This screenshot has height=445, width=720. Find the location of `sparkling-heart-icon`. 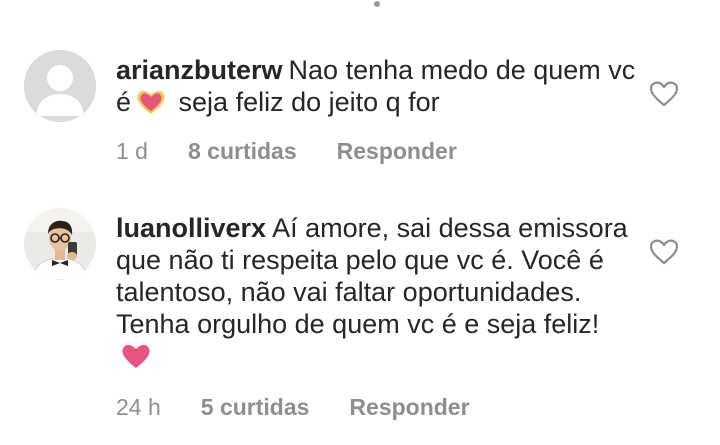

sparkling-heart-icon is located at coordinates (151, 102).